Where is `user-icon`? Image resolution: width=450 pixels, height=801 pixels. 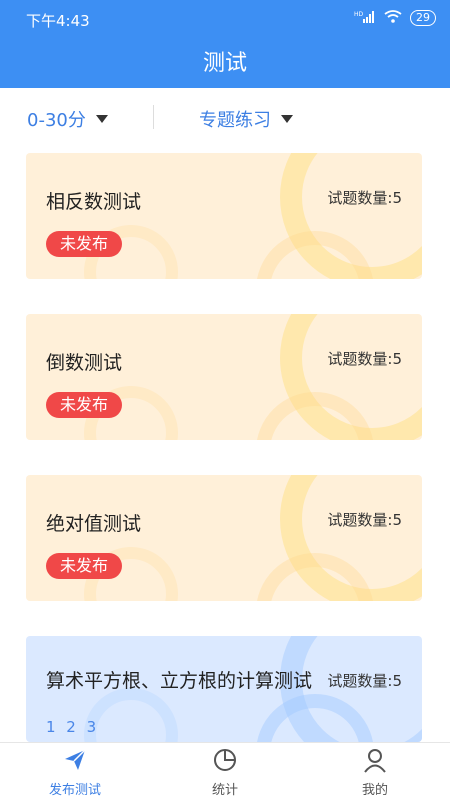 user-icon is located at coordinates (375, 763).